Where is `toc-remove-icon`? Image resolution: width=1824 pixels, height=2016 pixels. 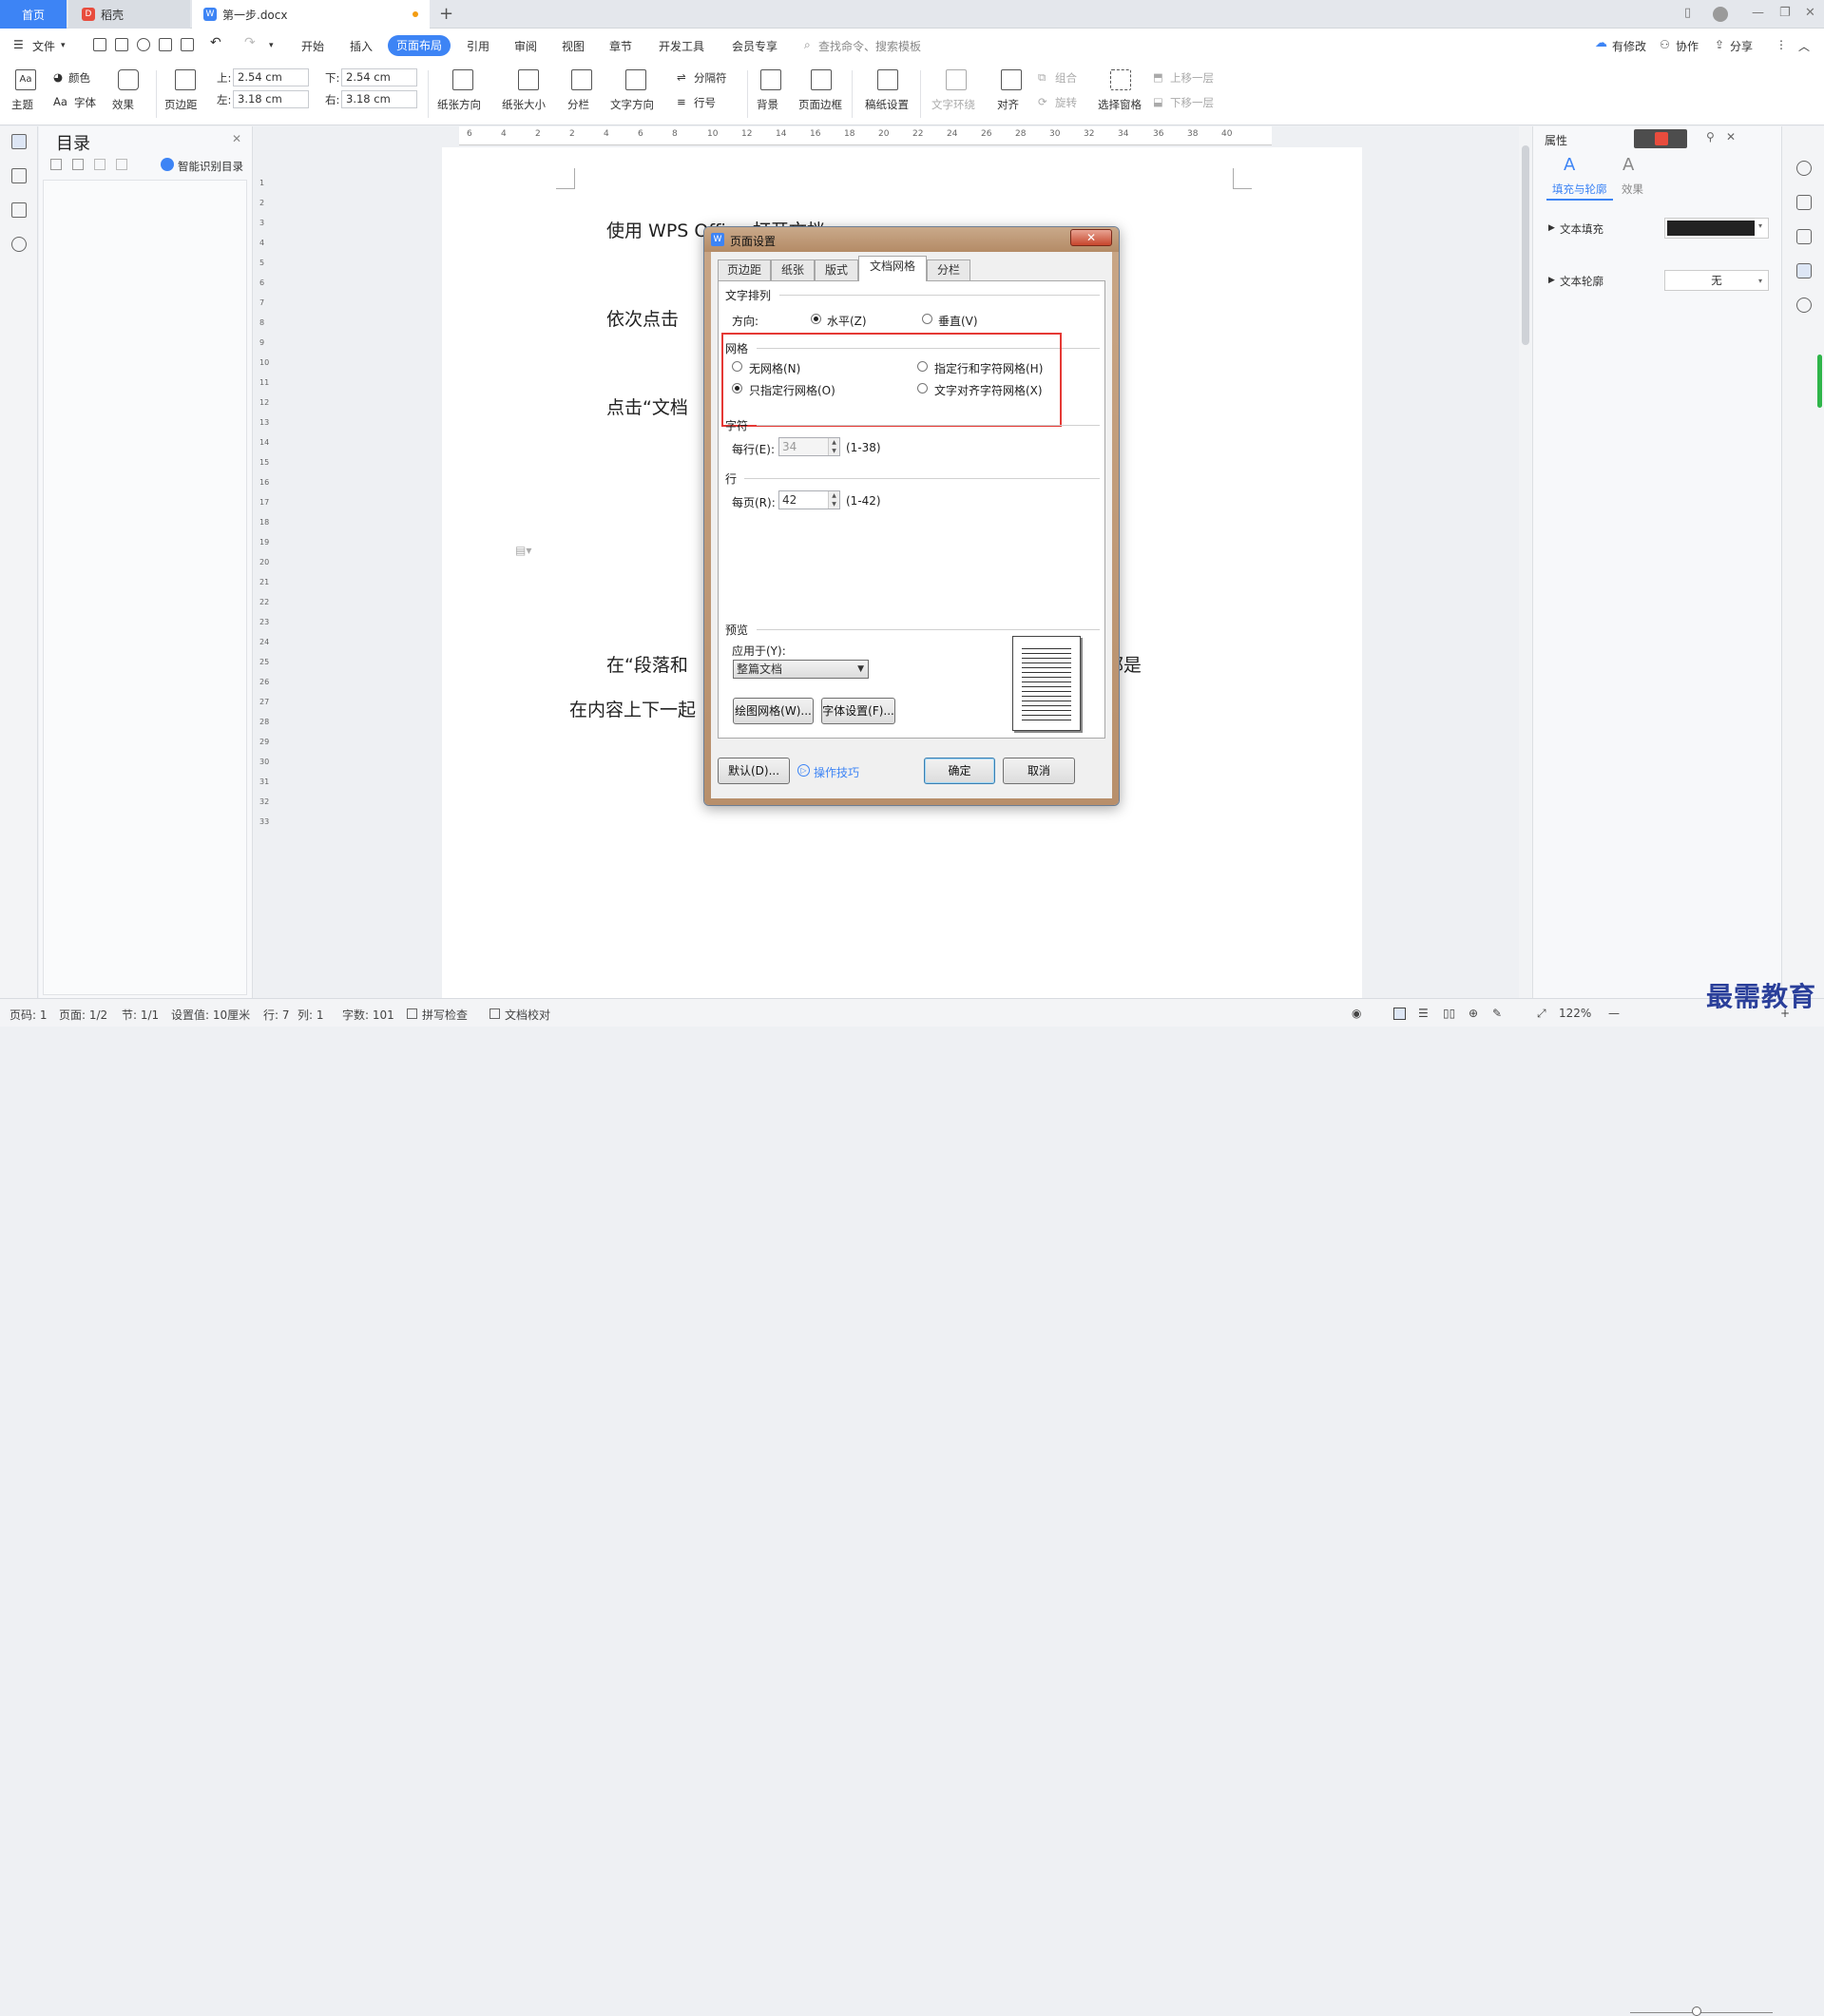 toc-remove-icon is located at coordinates (121, 164).